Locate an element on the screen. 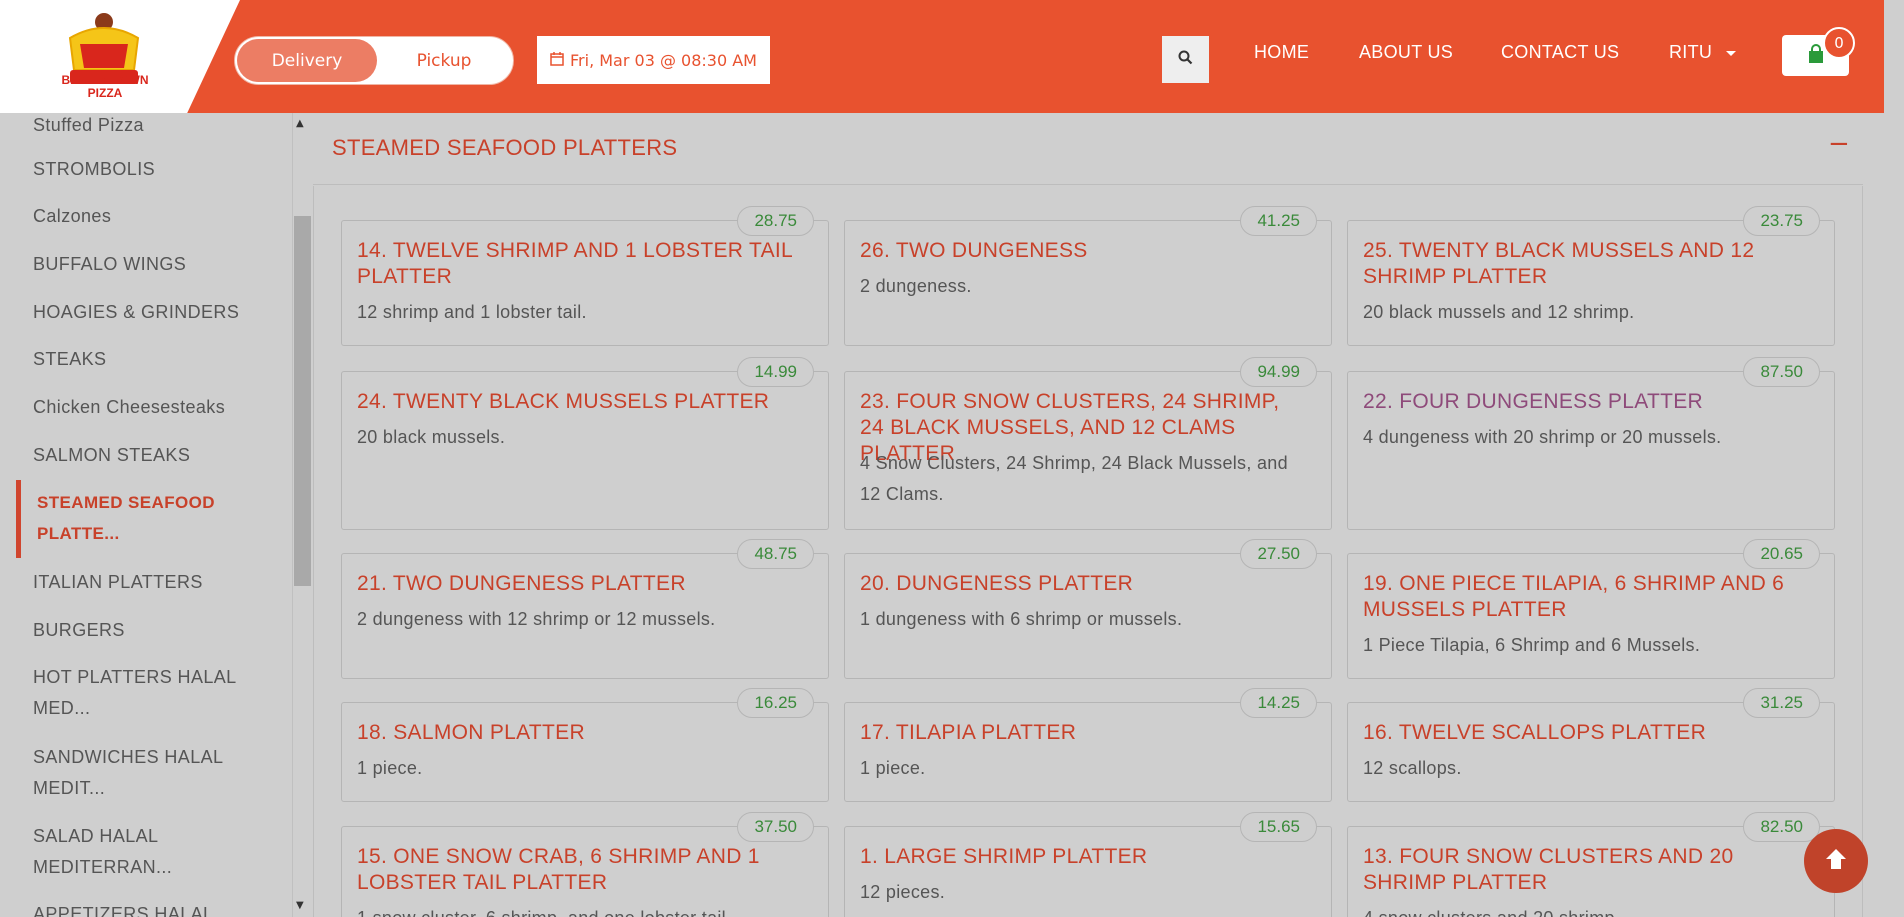 This screenshot has width=1904, height=917. menu-item-name: 1. LARGE SHRIMP PLATTER is located at coordinates (1004, 856).